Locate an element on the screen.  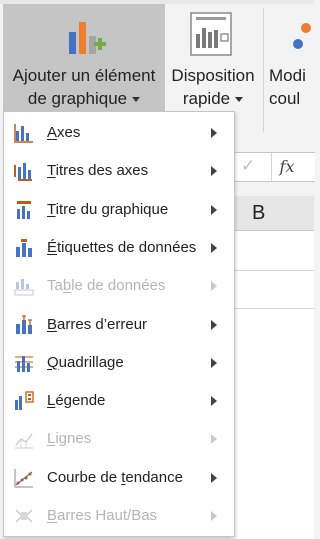
gridlines-icon is located at coordinates (24, 363).